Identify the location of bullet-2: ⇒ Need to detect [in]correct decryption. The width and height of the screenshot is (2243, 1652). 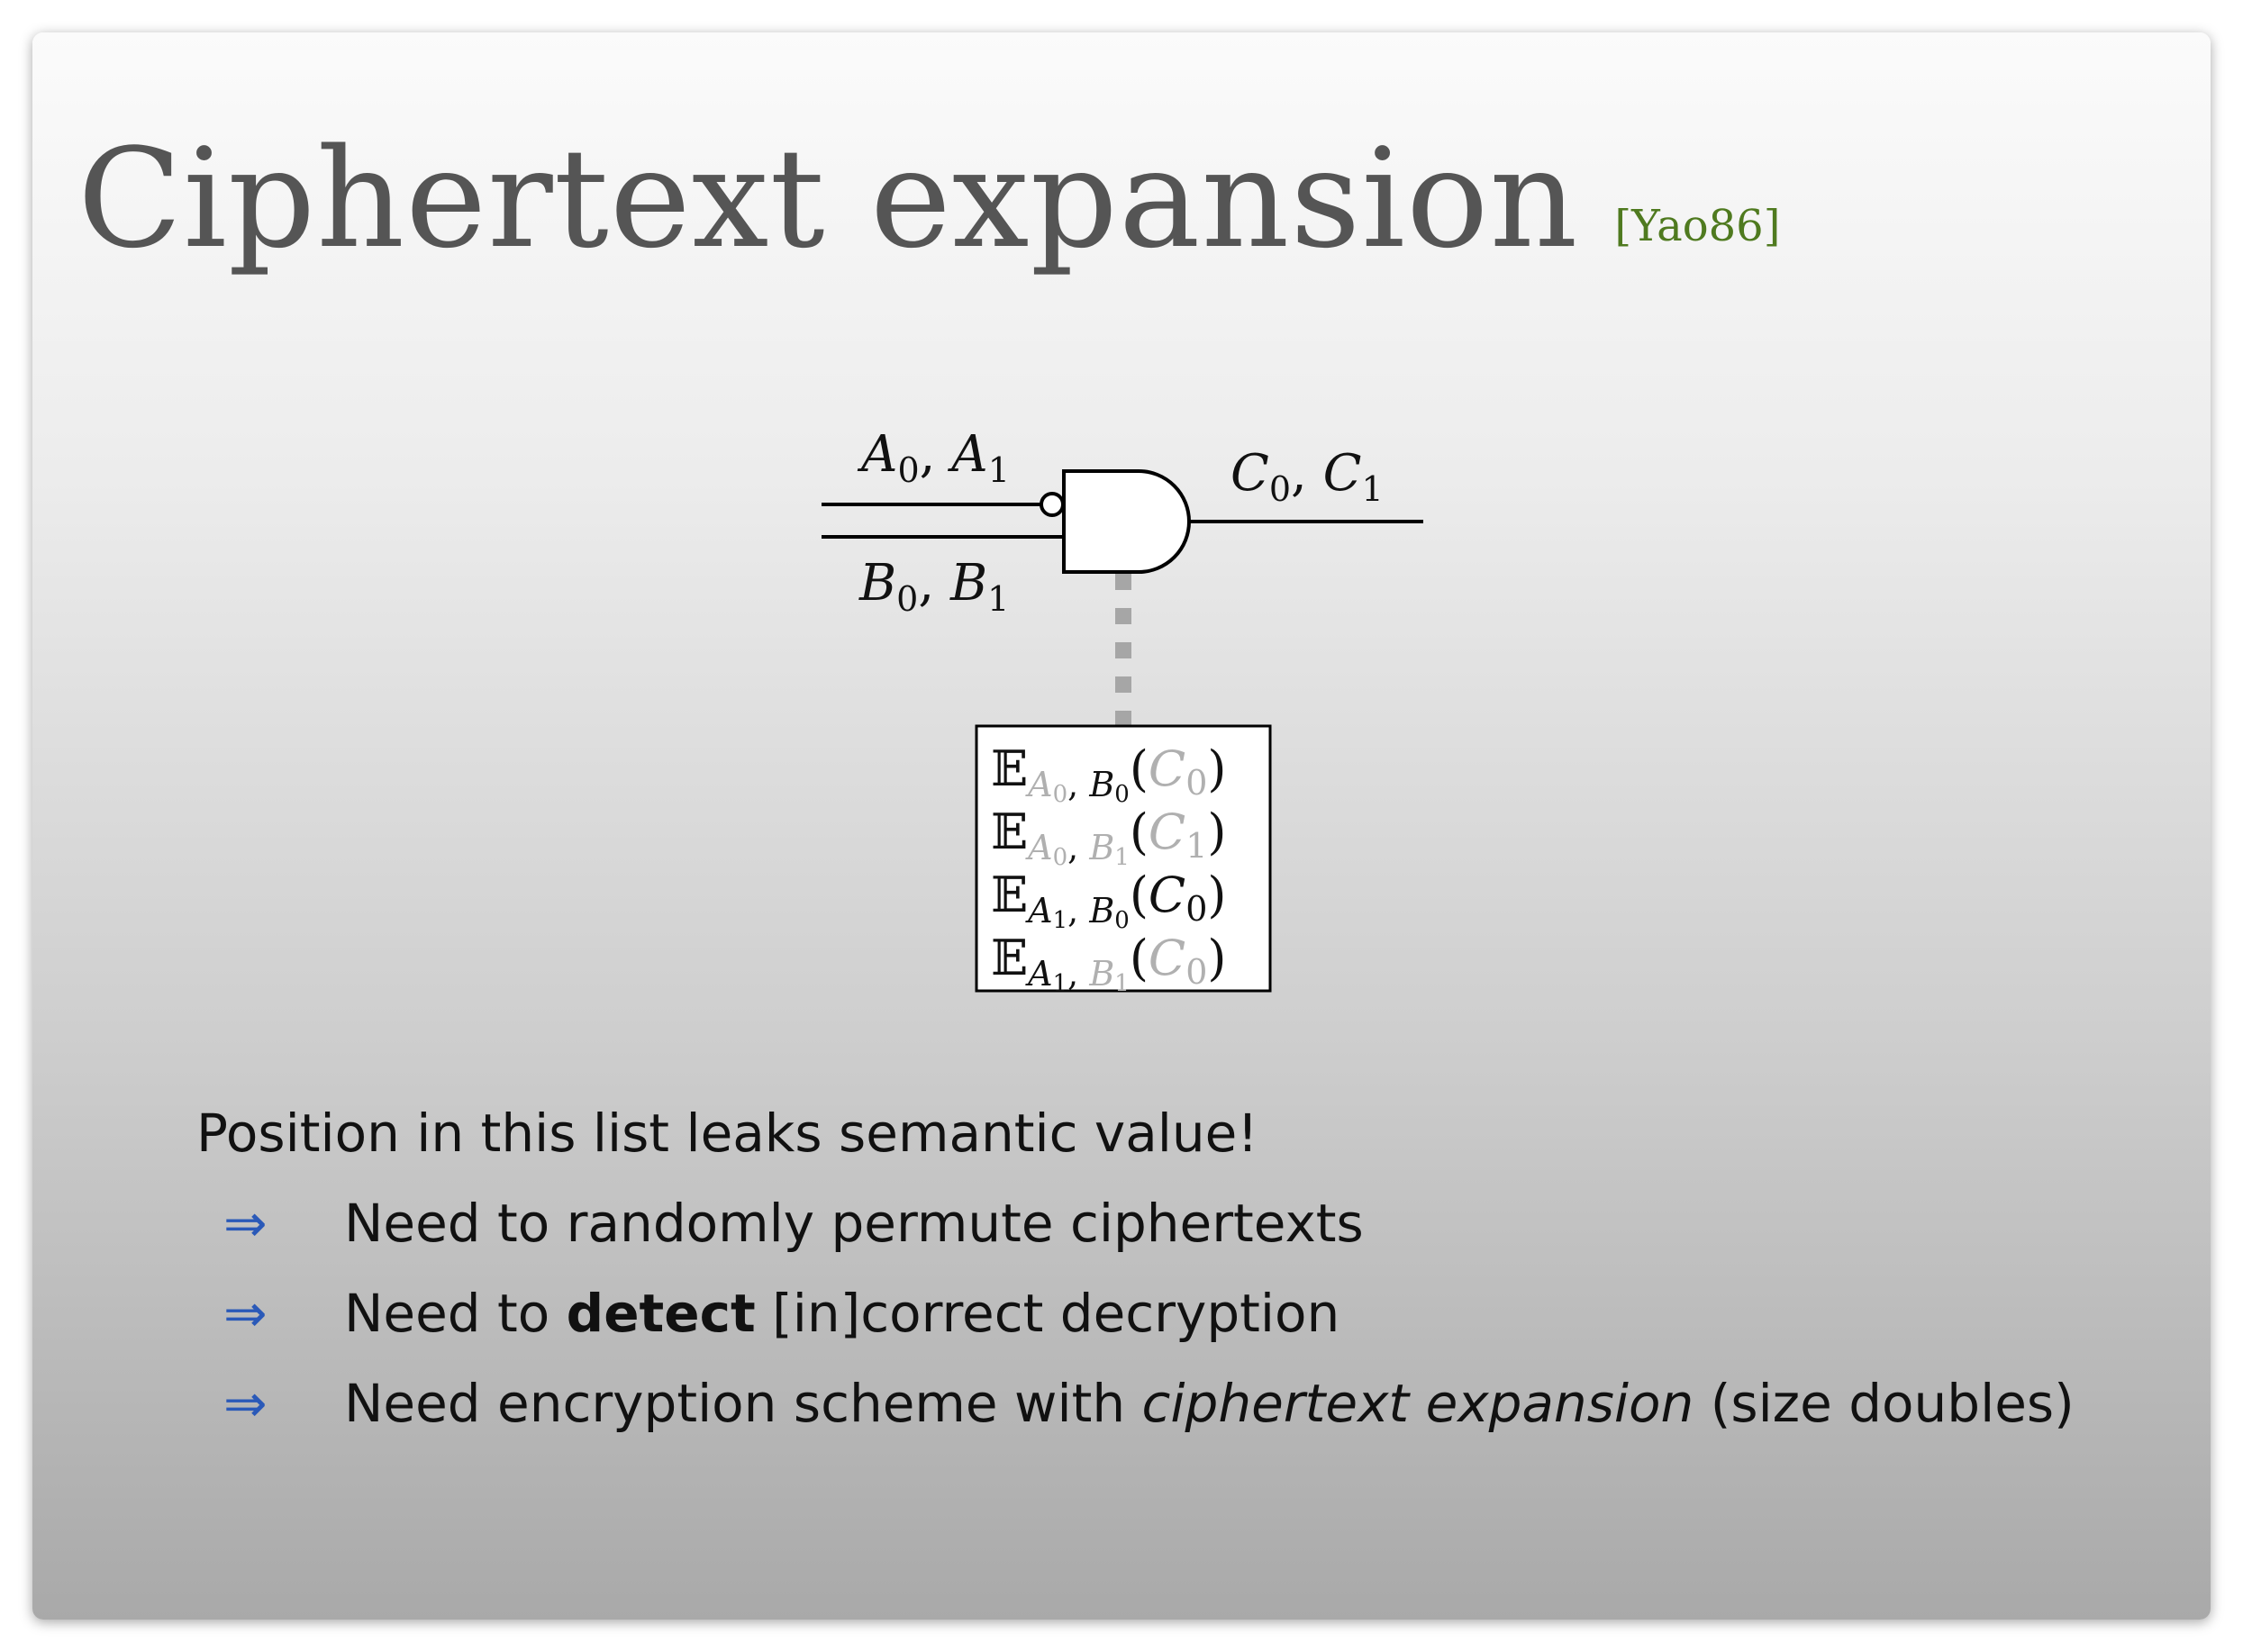
(781, 1313).